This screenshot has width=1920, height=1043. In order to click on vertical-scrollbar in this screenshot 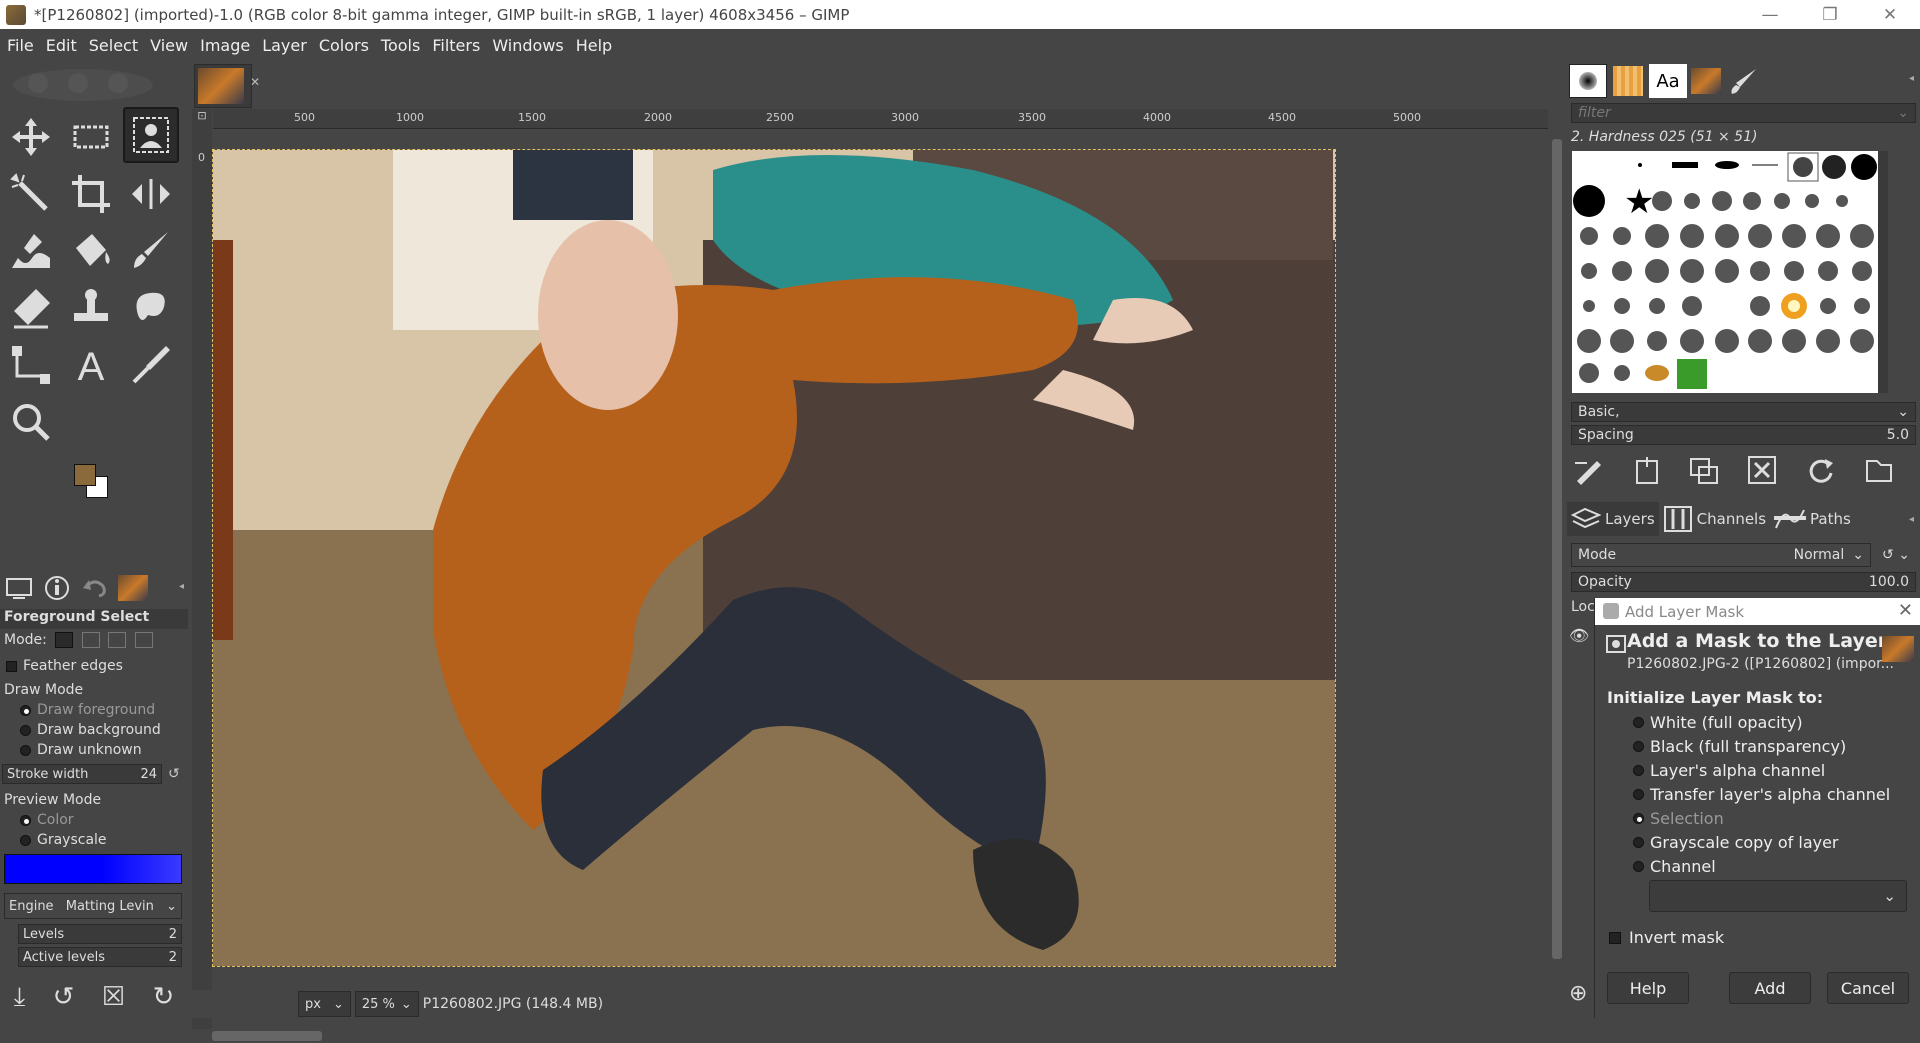, I will do `click(1557, 569)`.